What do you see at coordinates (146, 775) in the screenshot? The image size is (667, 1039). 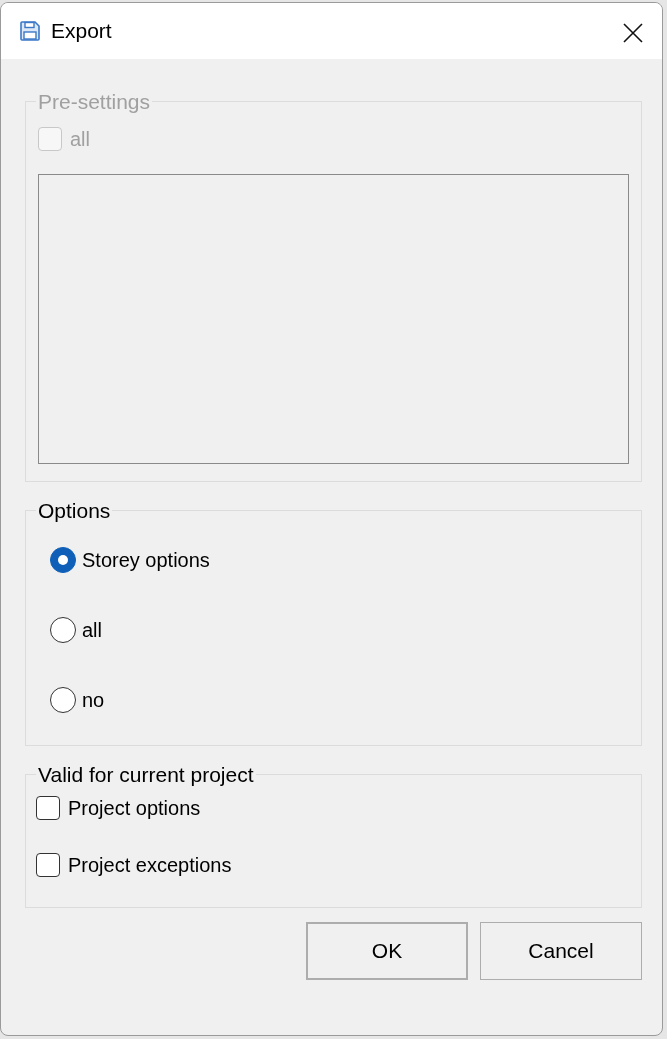 I see `group-title: Valid for current project` at bounding box center [146, 775].